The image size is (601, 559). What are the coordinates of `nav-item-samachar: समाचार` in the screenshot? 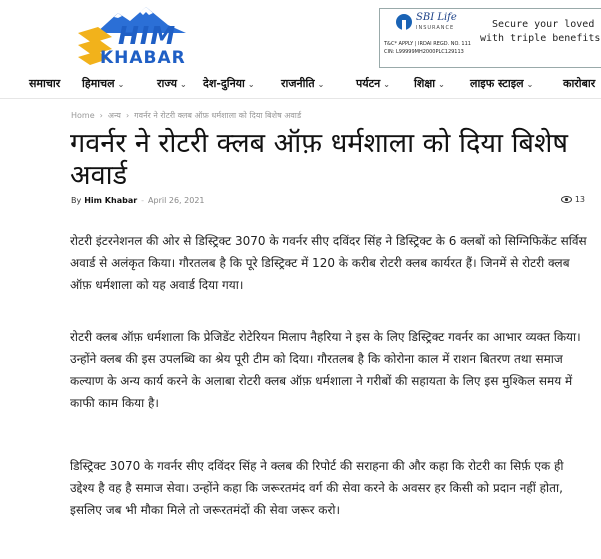 It's located at (44, 83).